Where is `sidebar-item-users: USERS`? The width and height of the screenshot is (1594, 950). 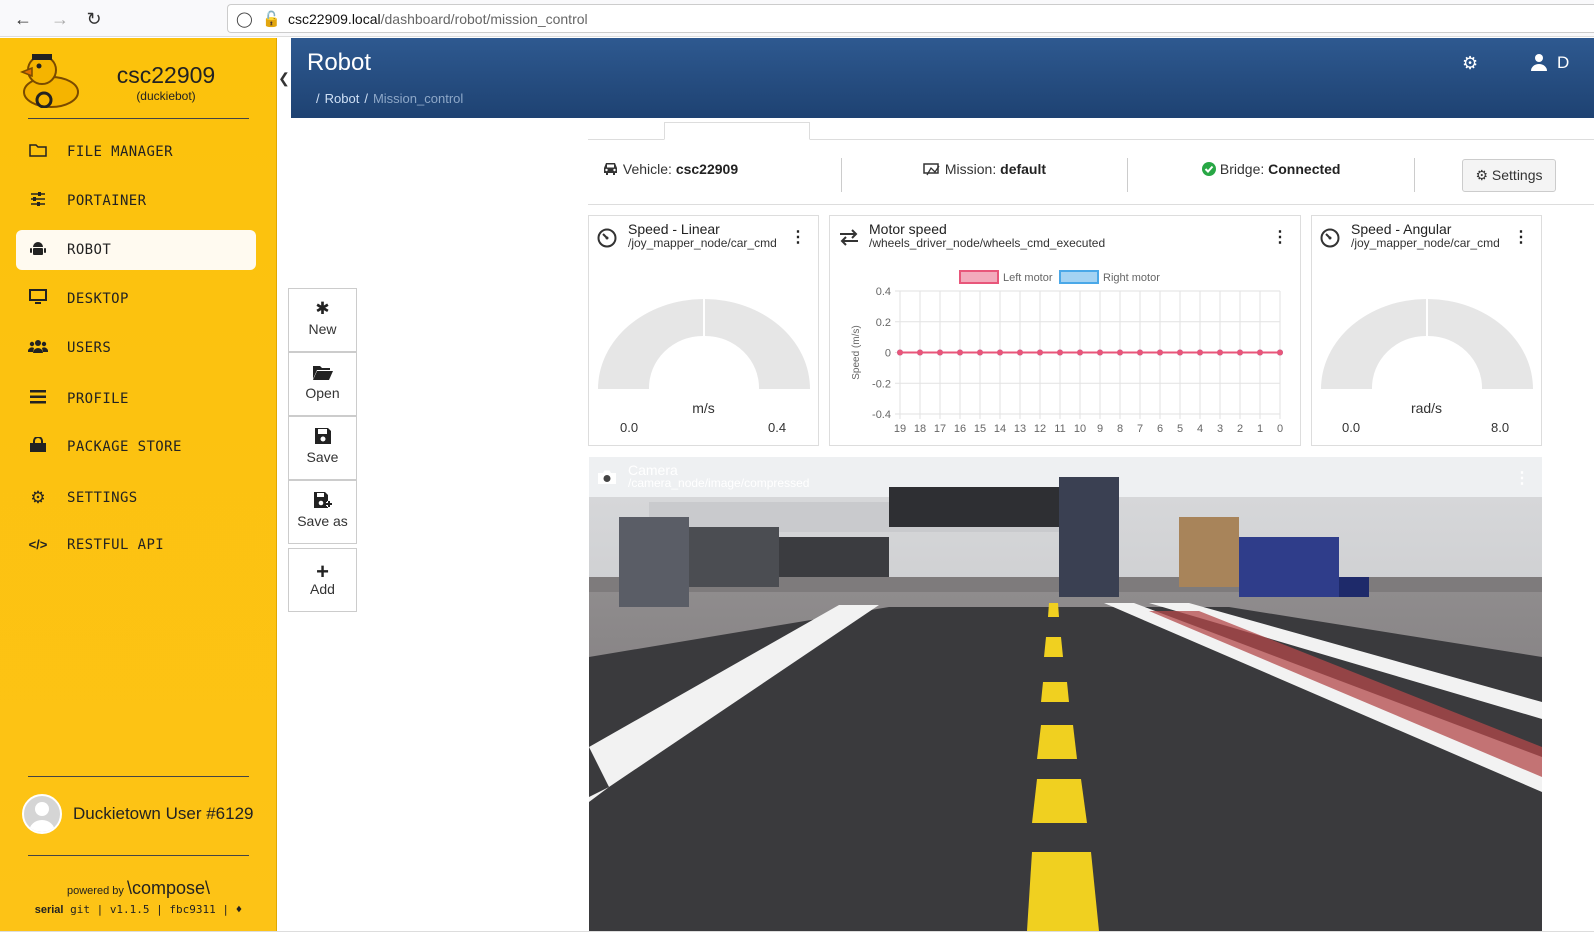
sidebar-item-users: USERS is located at coordinates (136, 348).